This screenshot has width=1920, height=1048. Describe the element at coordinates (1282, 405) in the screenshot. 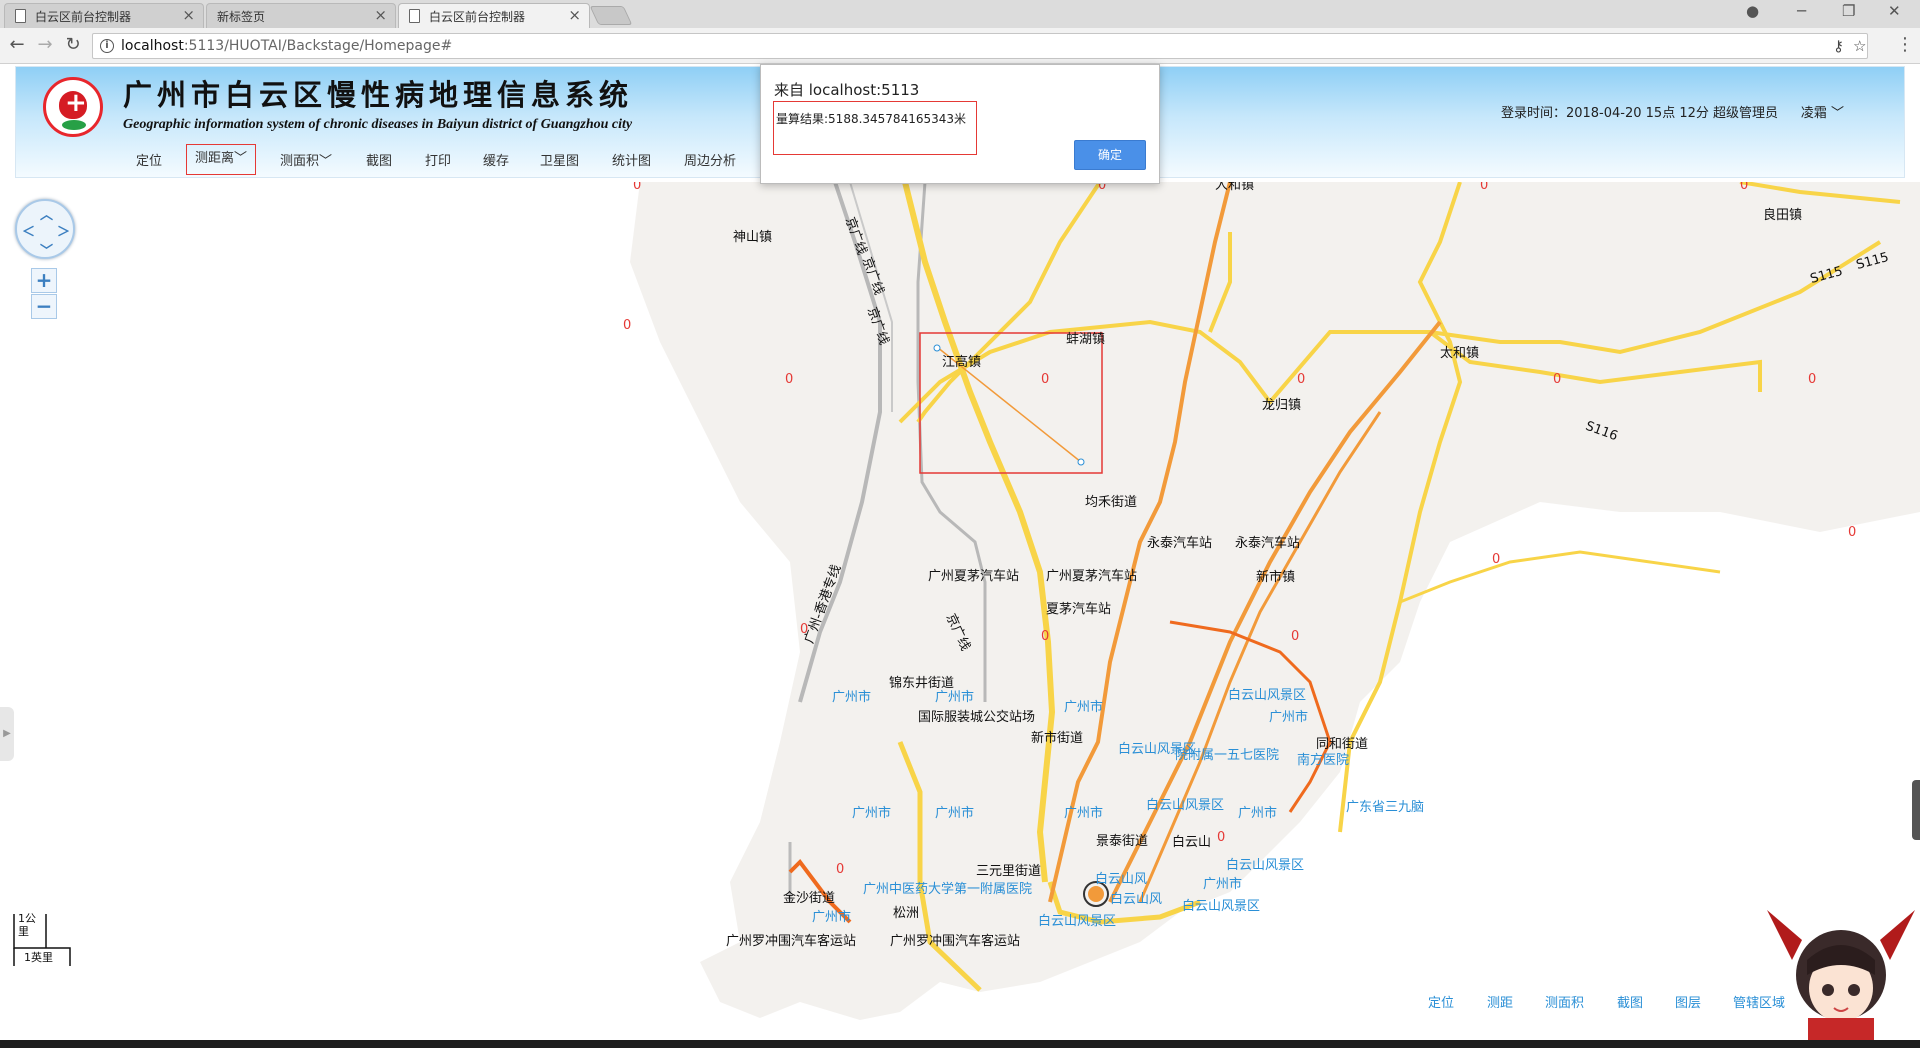

I see `place-label: 龙归镇` at that location.